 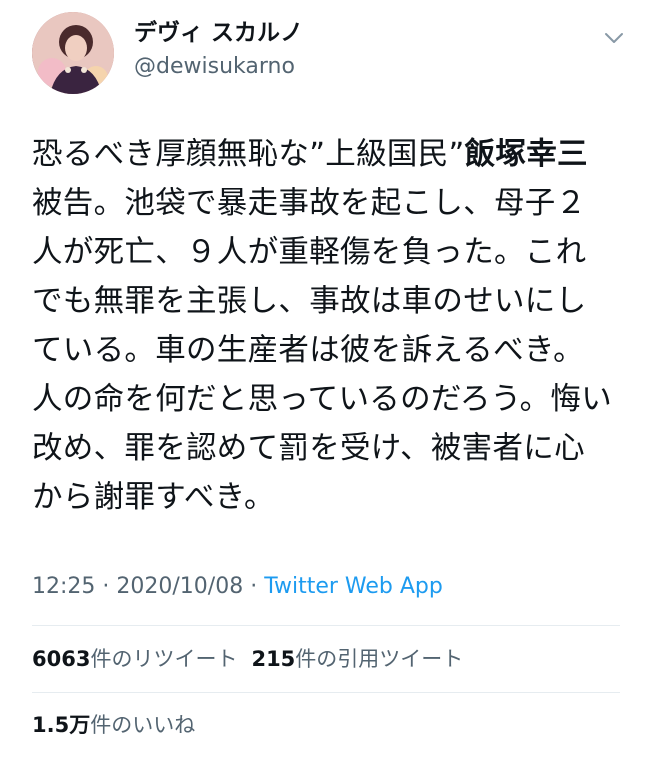 What do you see at coordinates (248, 154) in the screenshot?
I see `tweet-text-part: 恐るべき厚顔無恥な”上級国民”` at bounding box center [248, 154].